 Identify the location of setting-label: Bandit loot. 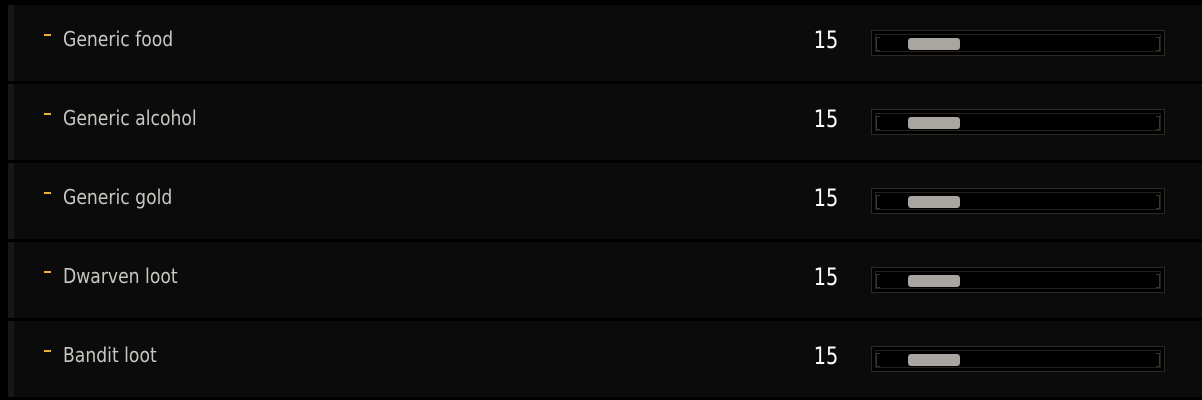
(110, 355).